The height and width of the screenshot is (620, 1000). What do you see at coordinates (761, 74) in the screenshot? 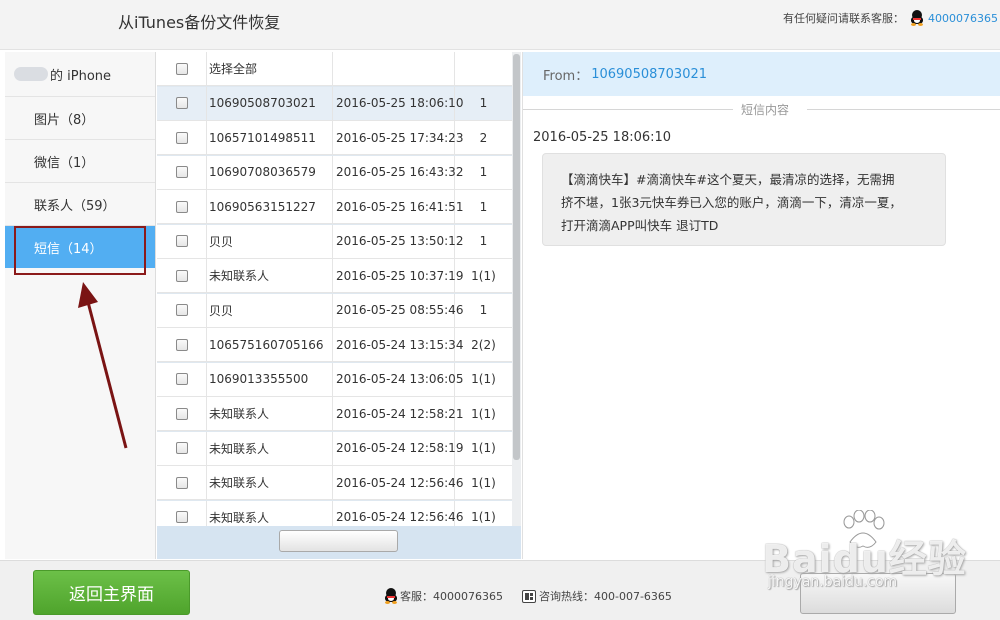
I see `from-bar: From： 10690508703021` at bounding box center [761, 74].